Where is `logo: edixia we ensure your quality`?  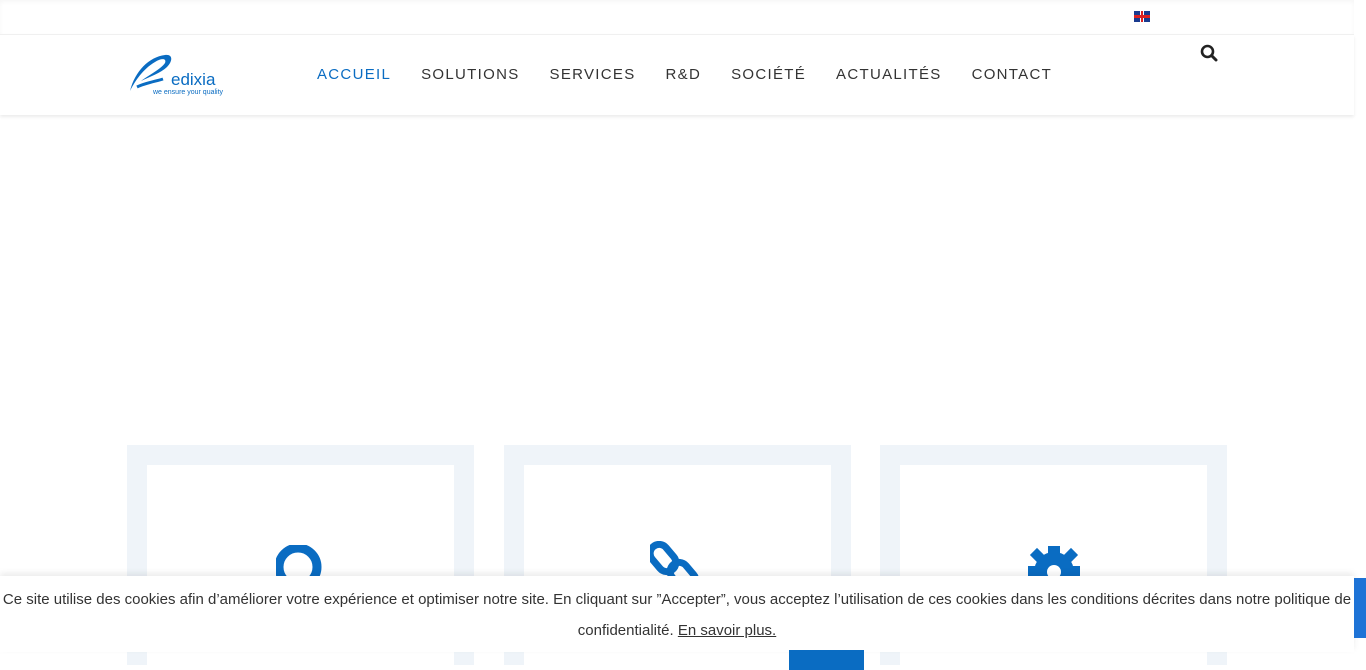 logo: edixia we ensure your quality is located at coordinates (182, 75).